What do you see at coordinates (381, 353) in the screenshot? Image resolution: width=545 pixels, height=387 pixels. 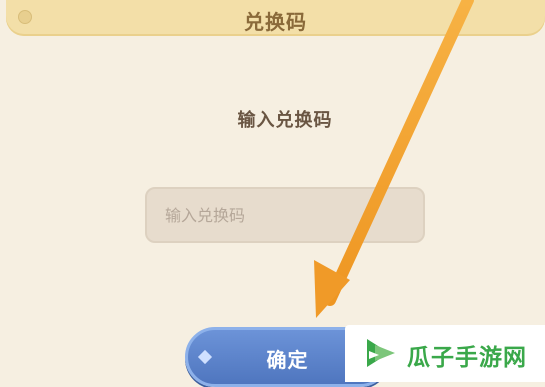 I see `melon-leaf-logo-icon` at bounding box center [381, 353].